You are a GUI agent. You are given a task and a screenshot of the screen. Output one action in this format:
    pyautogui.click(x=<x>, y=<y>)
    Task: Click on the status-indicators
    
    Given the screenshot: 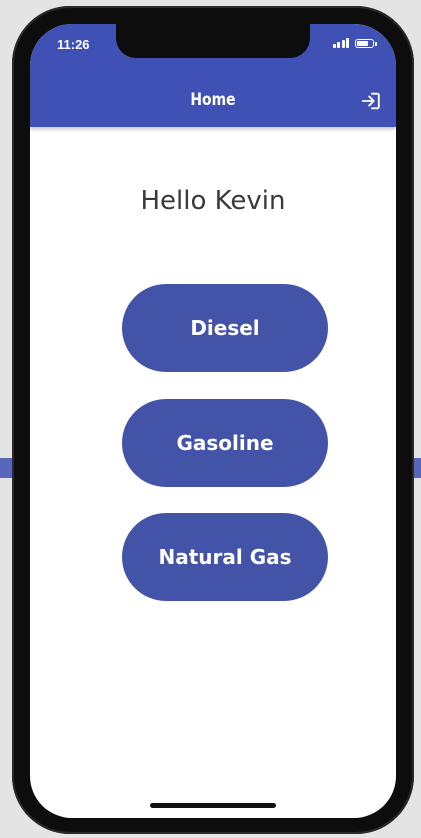 What is the action you would take?
    pyautogui.click(x=354, y=43)
    